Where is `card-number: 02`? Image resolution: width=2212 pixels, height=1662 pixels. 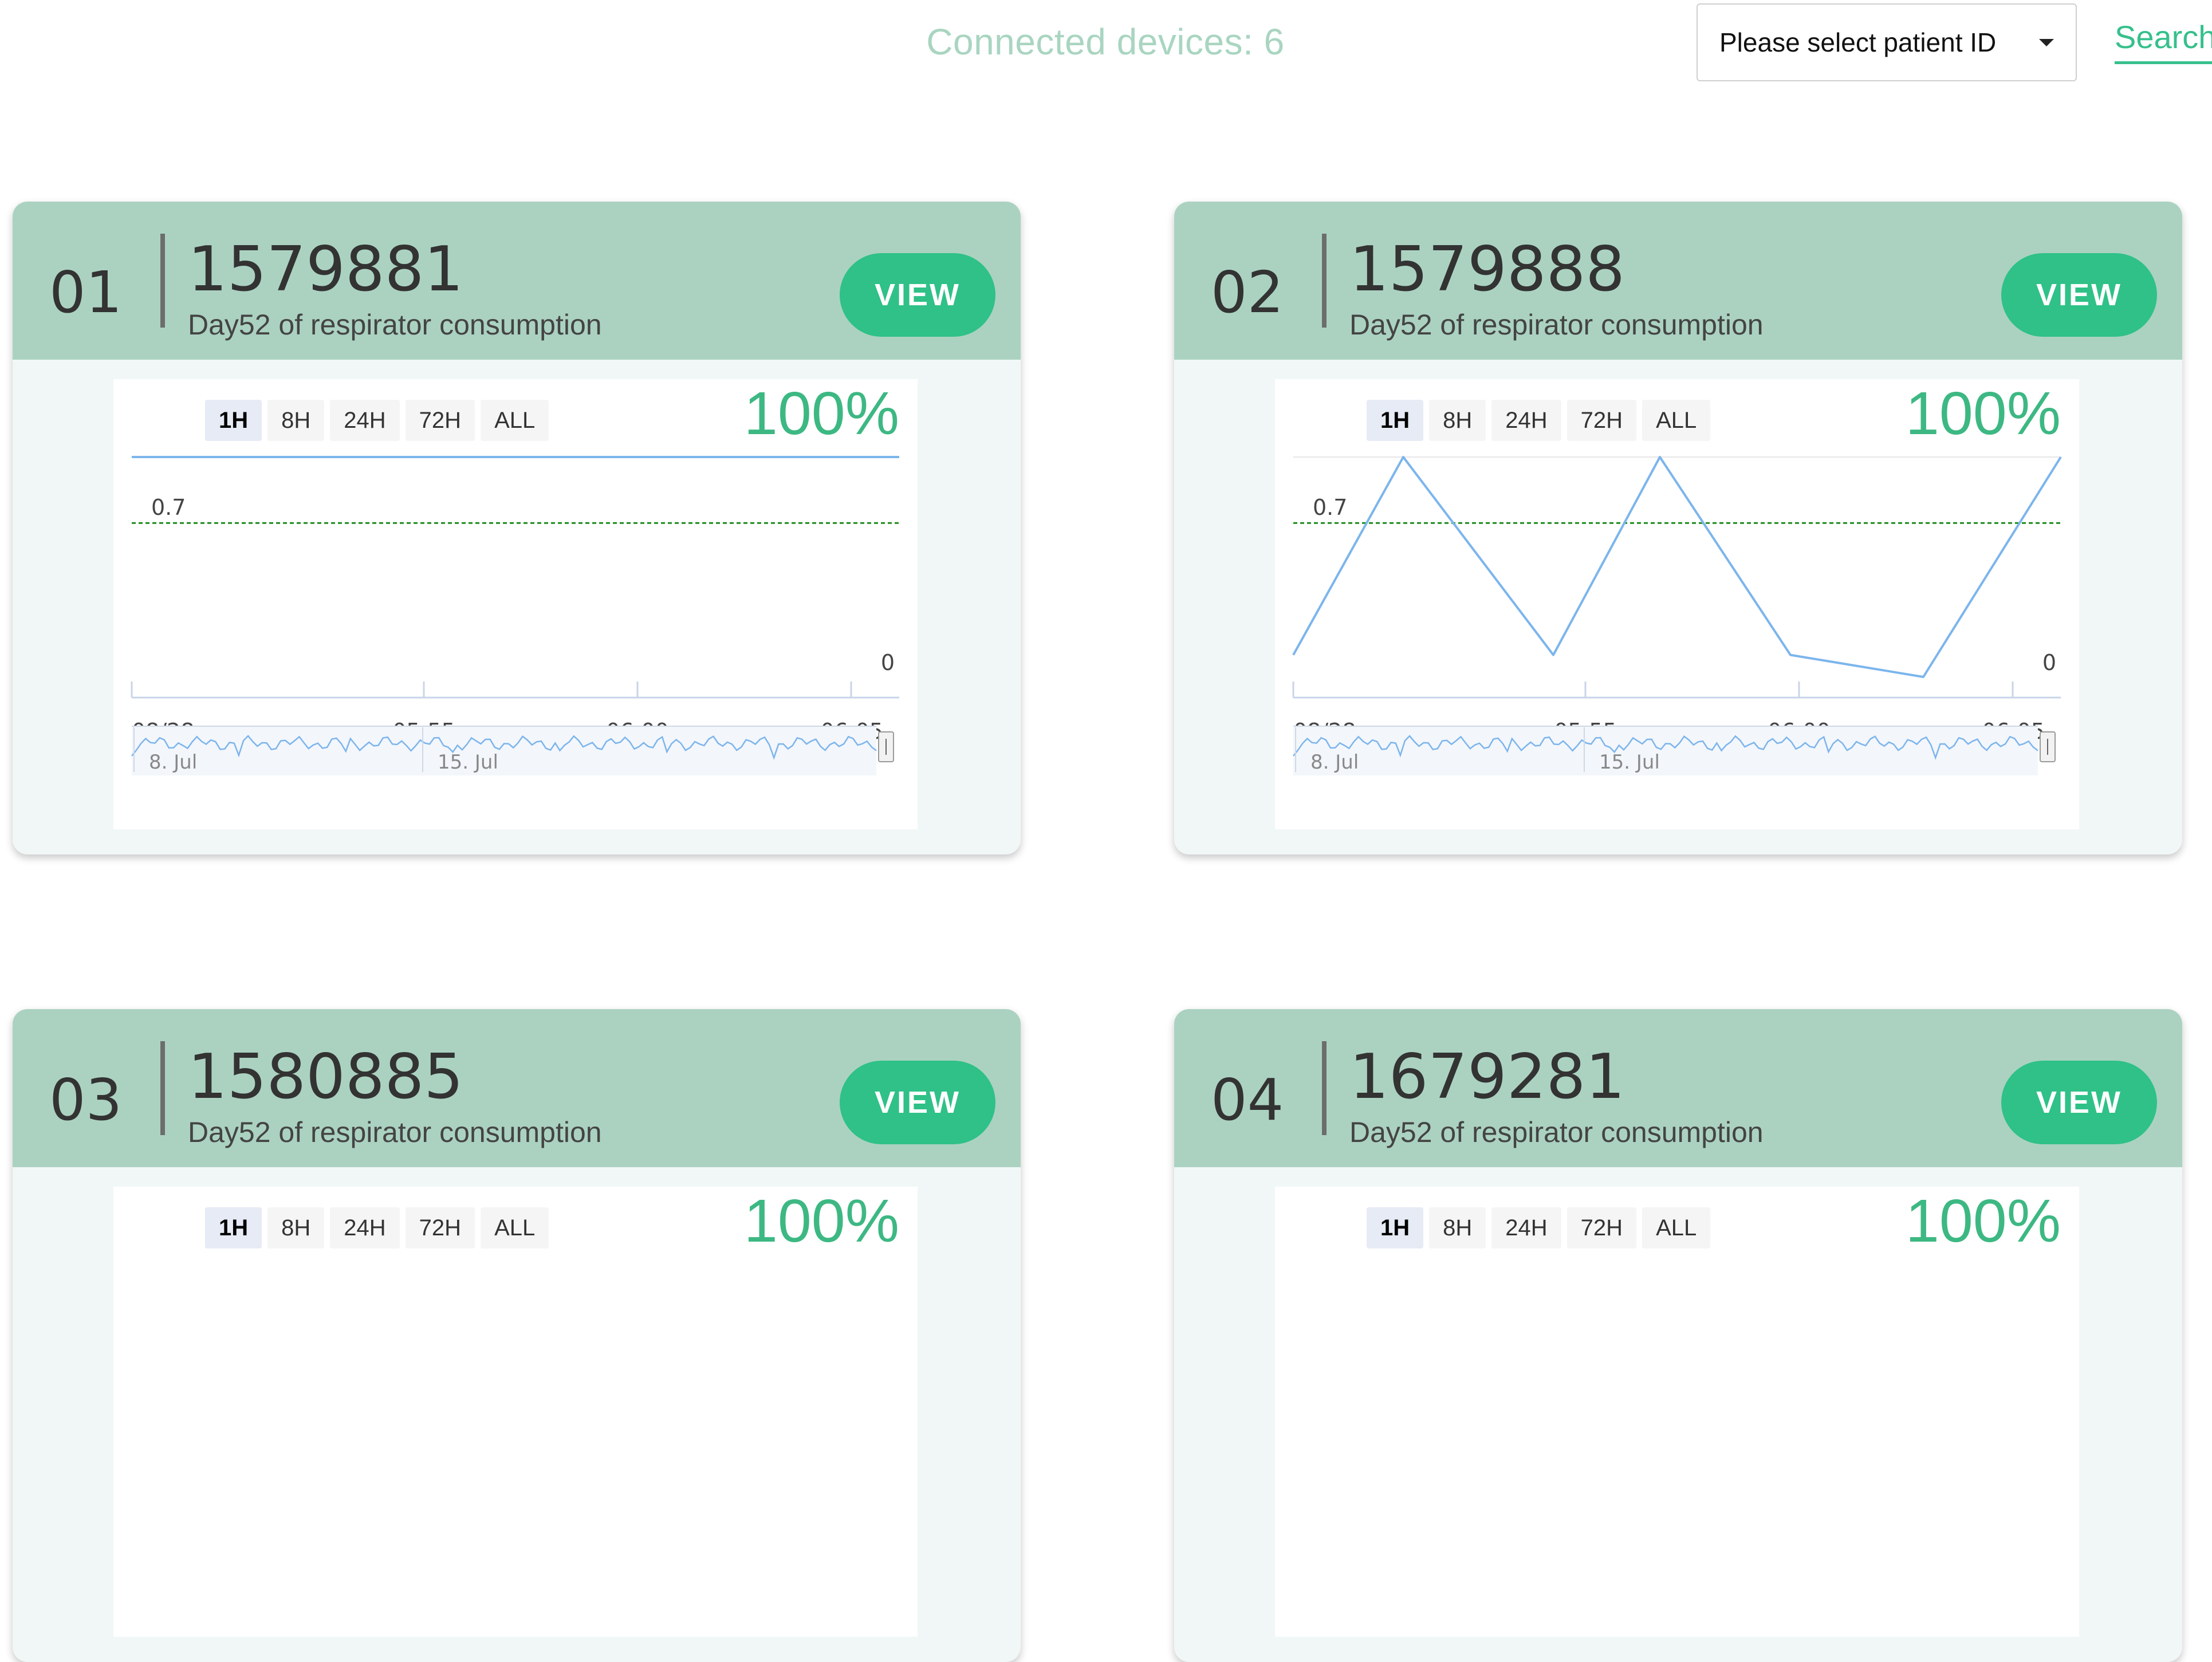
card-number: 02 is located at coordinates (1247, 292).